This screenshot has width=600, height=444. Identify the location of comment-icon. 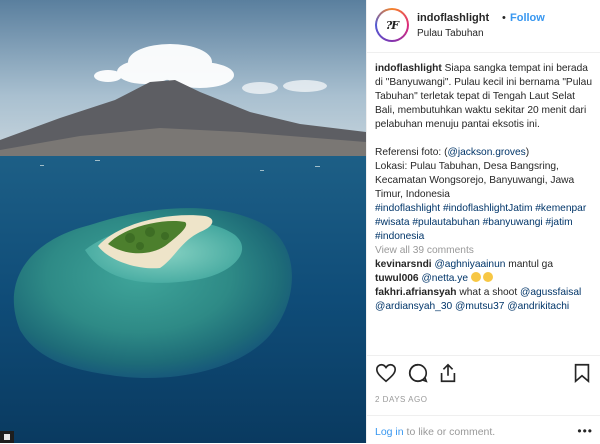
(418, 373).